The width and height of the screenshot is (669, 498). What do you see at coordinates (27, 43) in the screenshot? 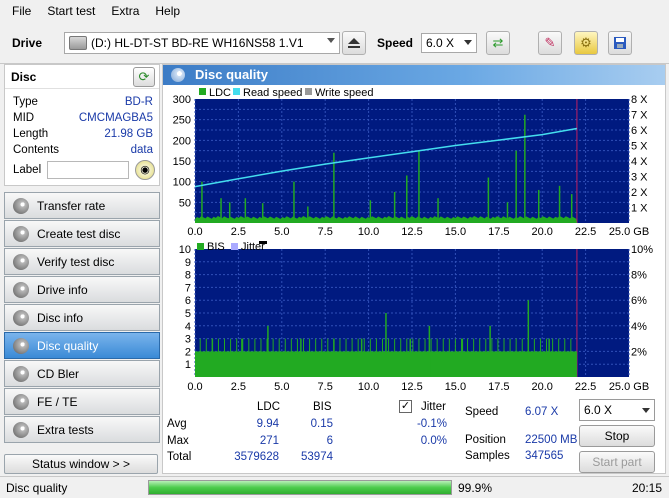
I see `drive-label: Drive` at bounding box center [27, 43].